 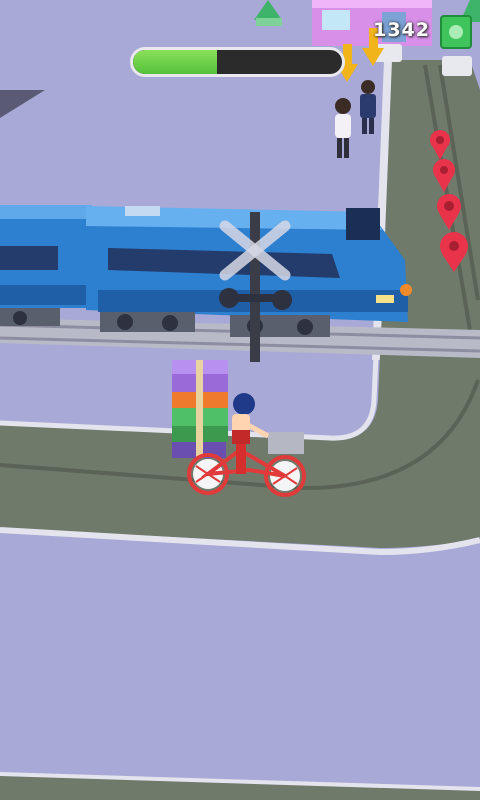 I want to click on money-counter: 1342, so click(x=401, y=30).